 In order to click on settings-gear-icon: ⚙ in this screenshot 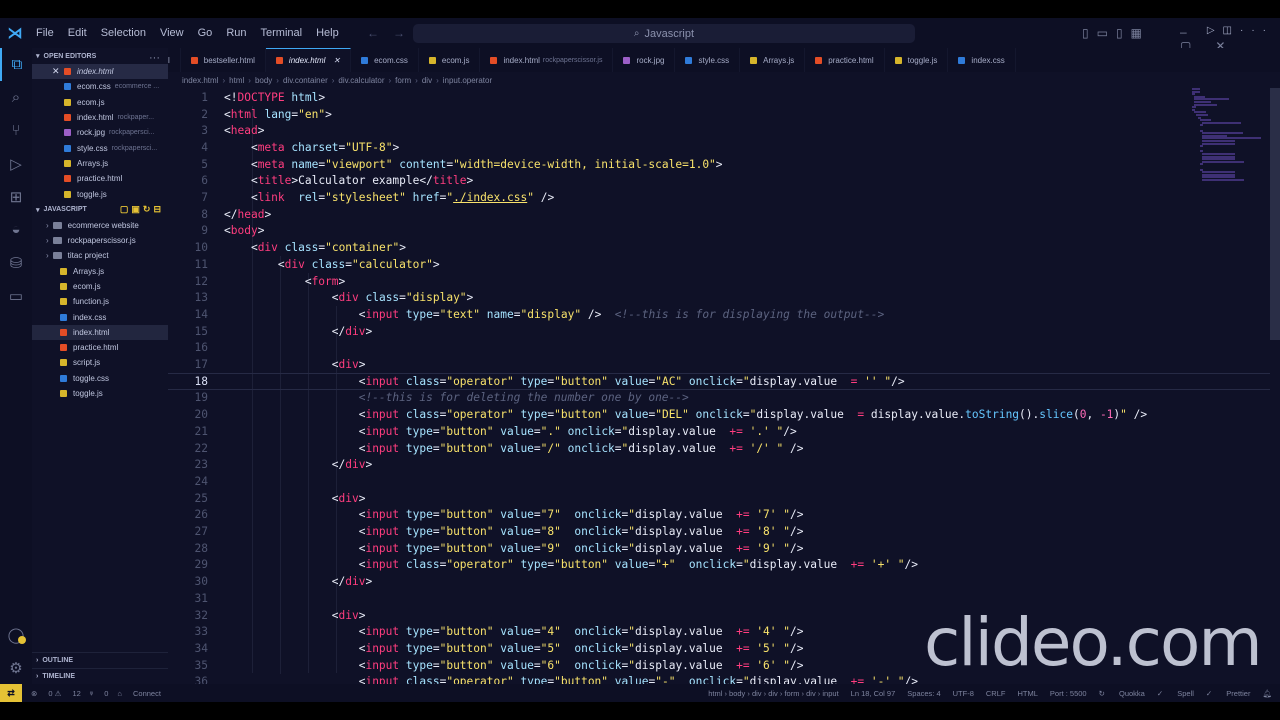, I will do `click(16, 667)`.